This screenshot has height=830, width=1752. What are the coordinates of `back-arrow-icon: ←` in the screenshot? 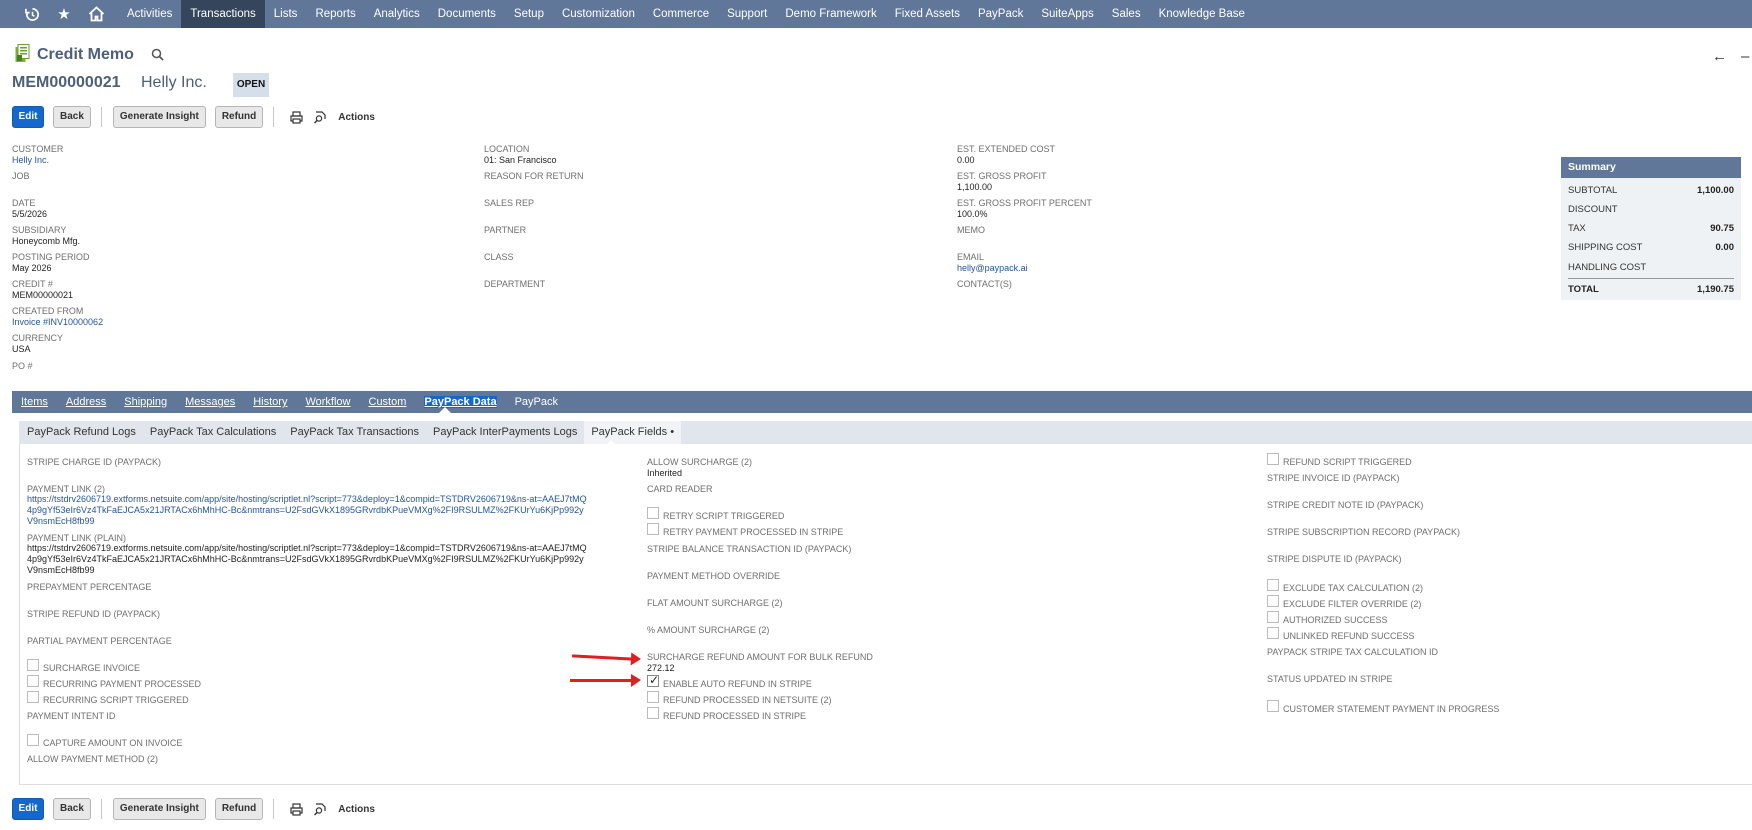 It's located at (1719, 56).